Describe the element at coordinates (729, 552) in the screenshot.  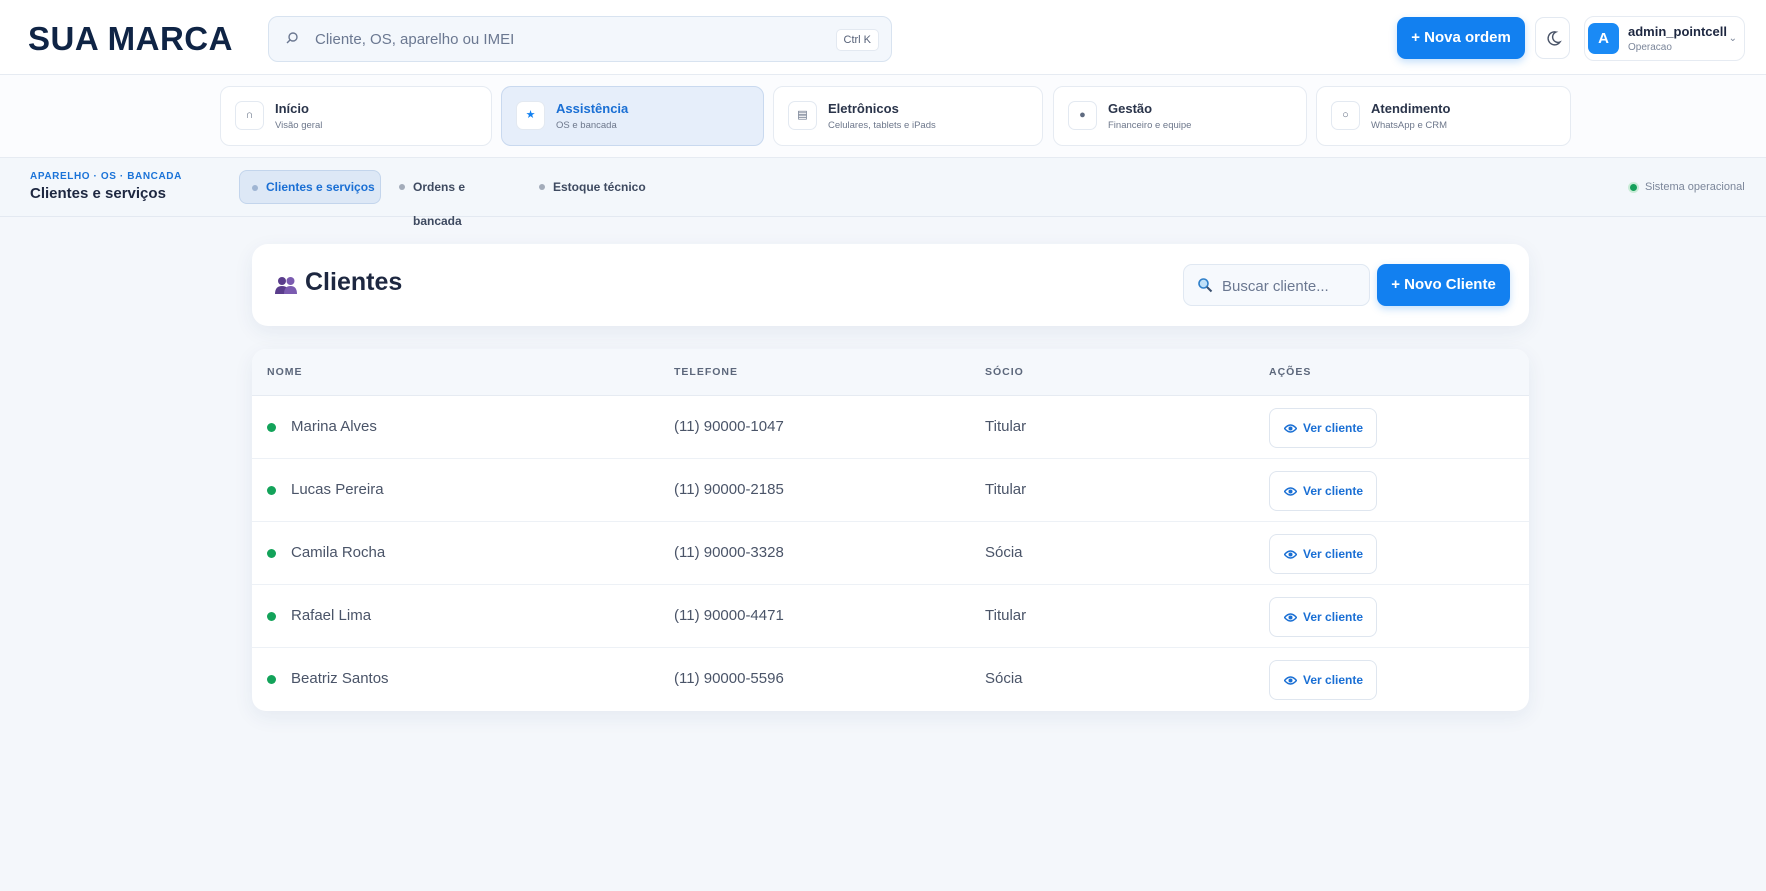
I see `client-phone: (11) 90000-3328` at that location.